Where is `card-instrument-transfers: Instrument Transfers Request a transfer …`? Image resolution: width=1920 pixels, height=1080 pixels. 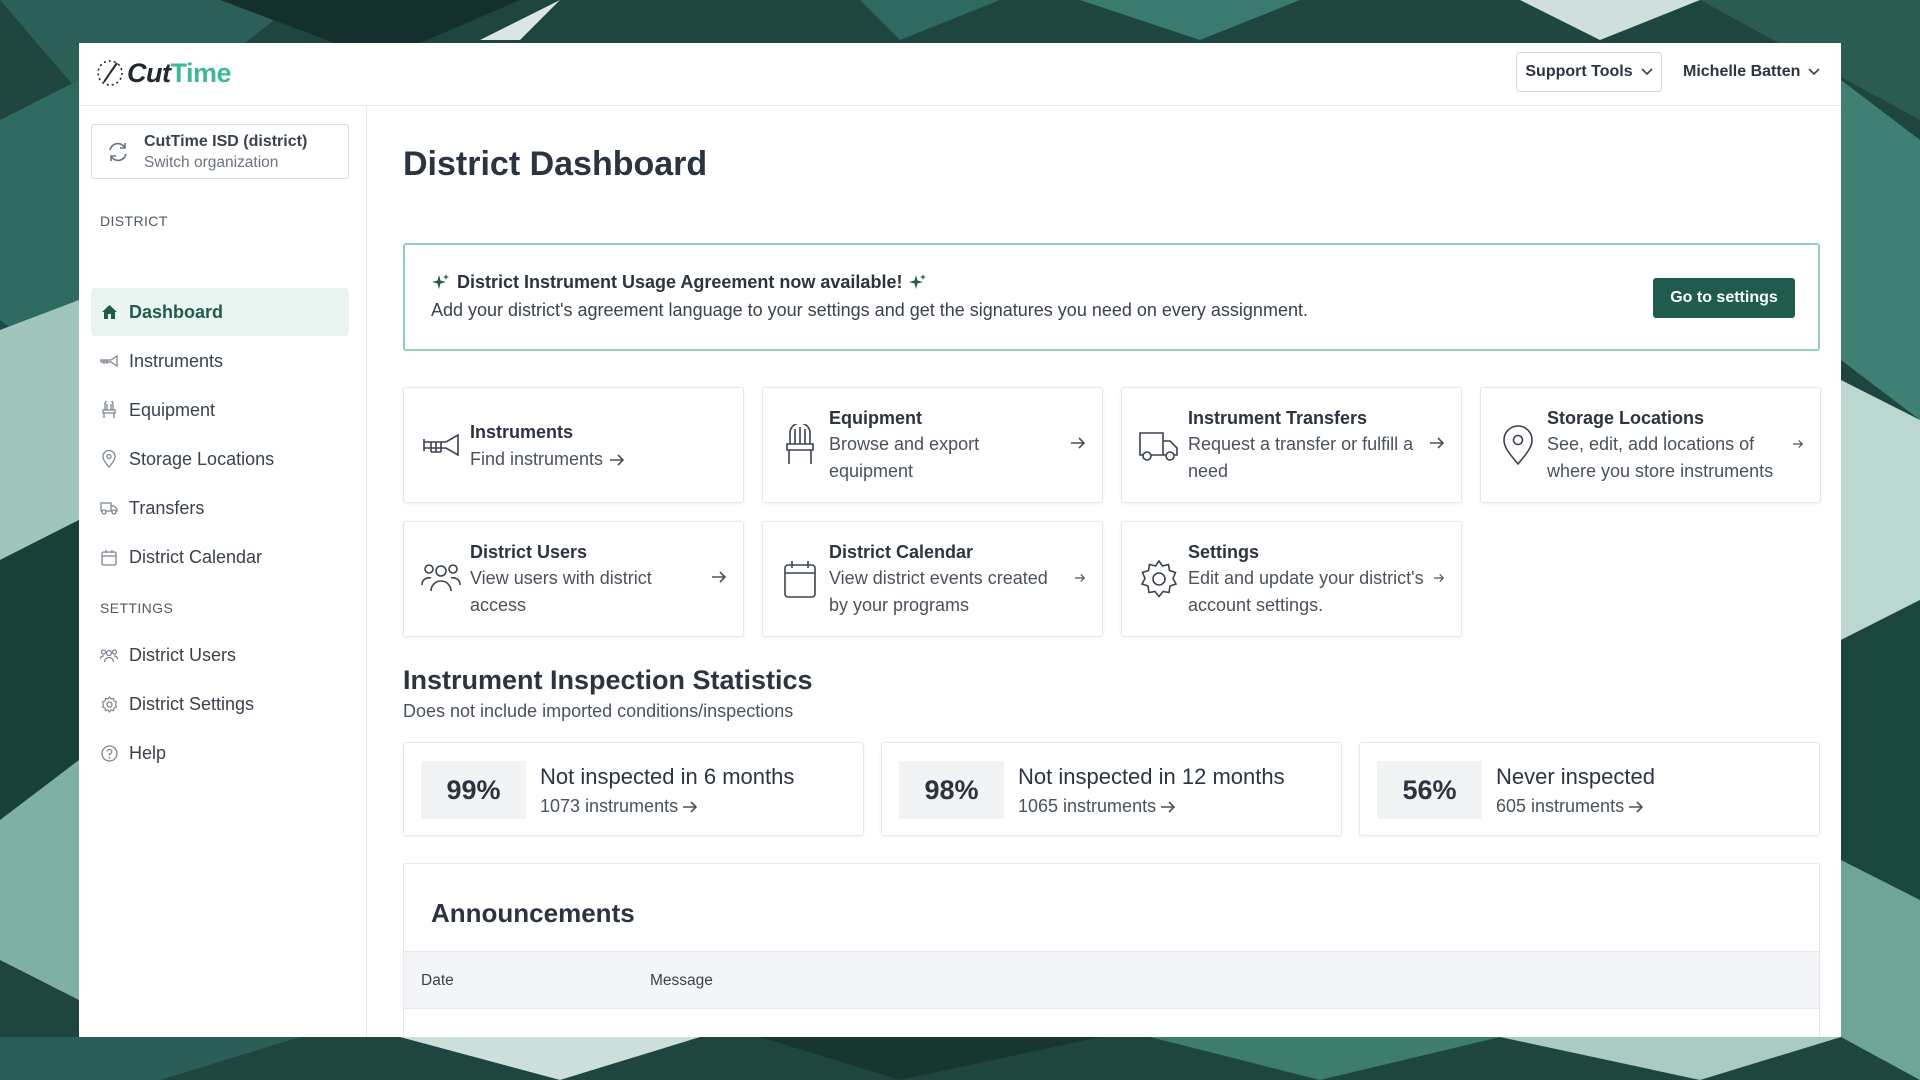 card-instrument-transfers: Instrument Transfers Request a transfer … is located at coordinates (1291, 445).